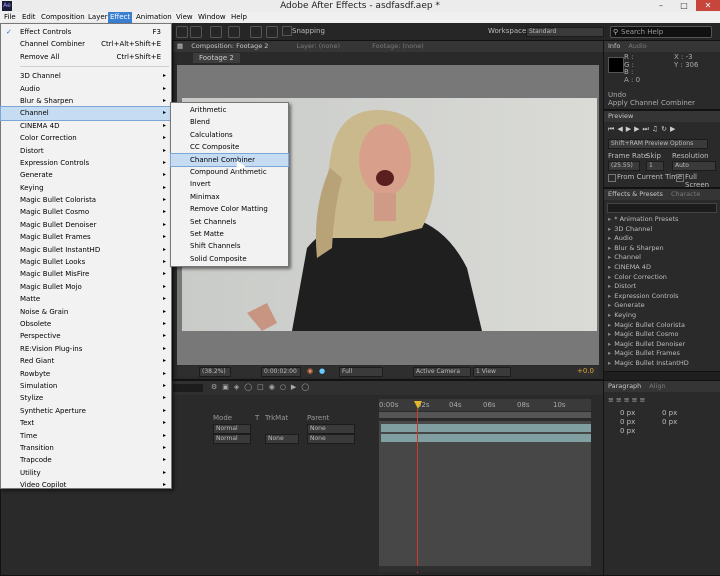 Image resolution: width=720 pixels, height=576 pixels. What do you see at coordinates (630, 129) in the screenshot?
I see `play-icon: ▶` at bounding box center [630, 129].